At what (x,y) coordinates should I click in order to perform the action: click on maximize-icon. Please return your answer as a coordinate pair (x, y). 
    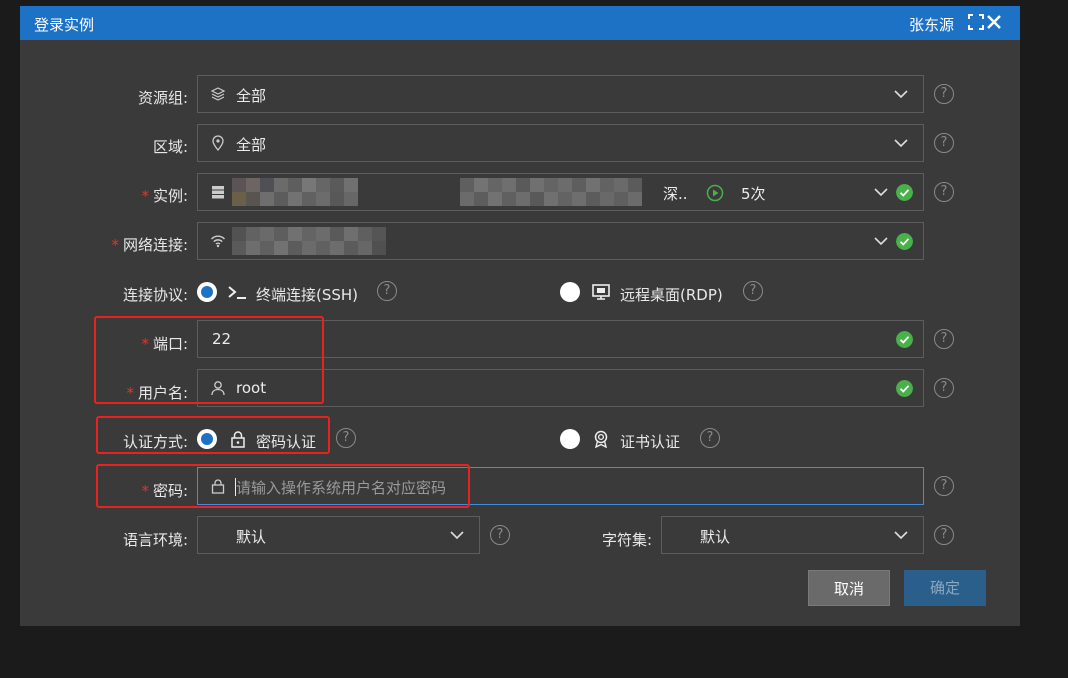
    Looking at the image, I should click on (976, 22).